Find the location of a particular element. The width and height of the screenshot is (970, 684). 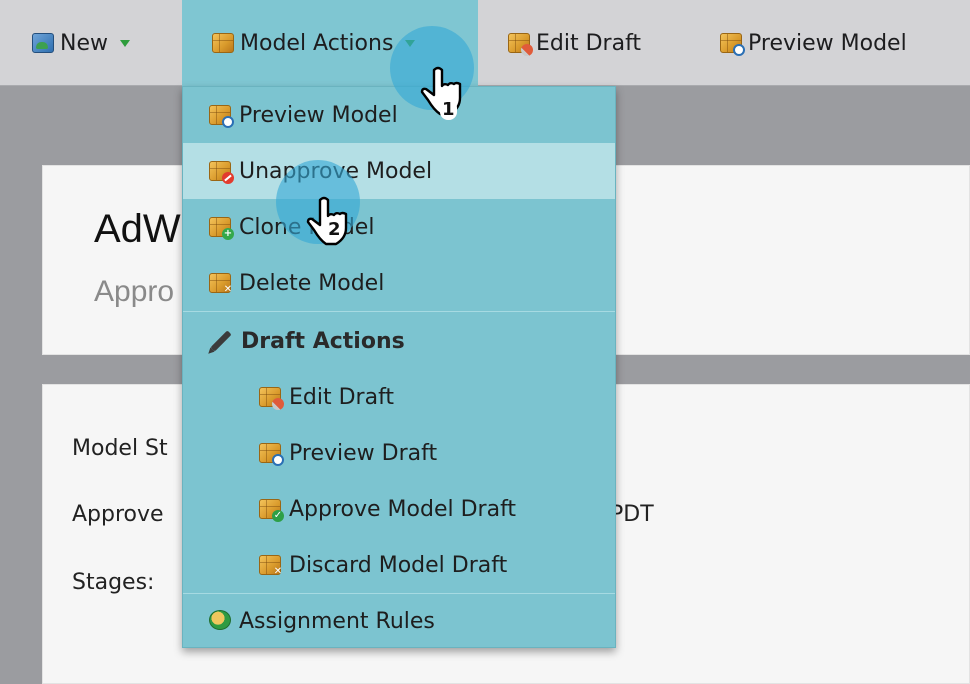

menu-item-preview-model: Preview Model is located at coordinates (399, 115).